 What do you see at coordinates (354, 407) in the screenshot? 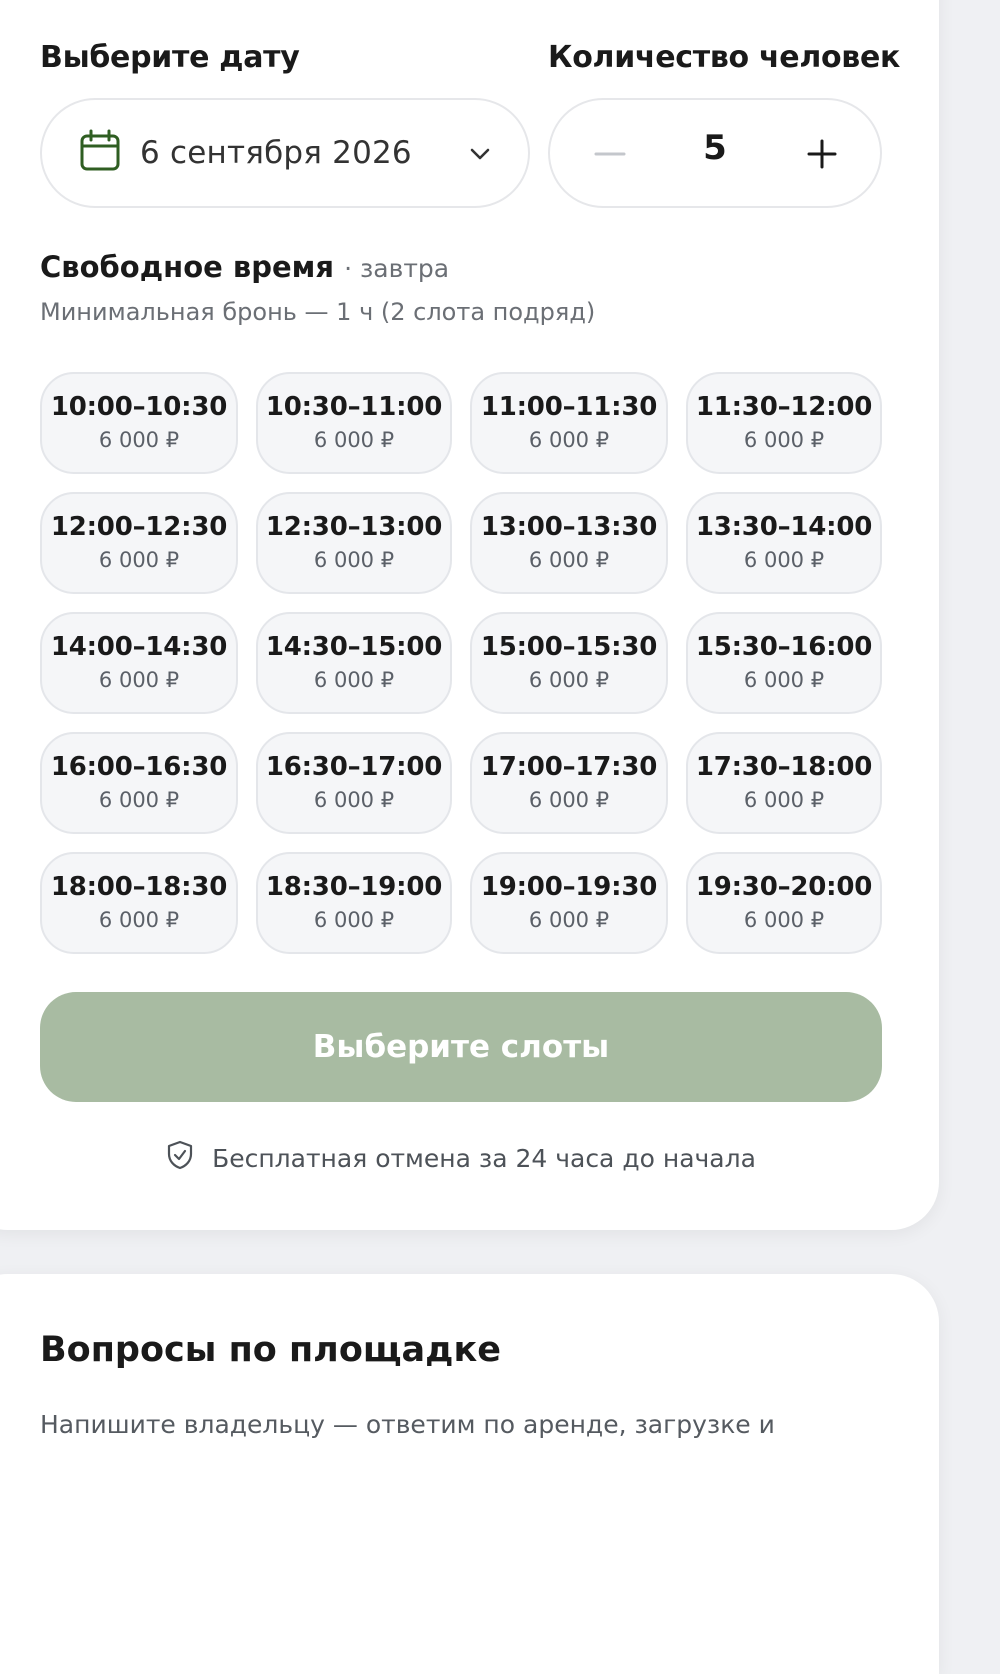
I see `slot-time: 10:30–11:00` at bounding box center [354, 407].